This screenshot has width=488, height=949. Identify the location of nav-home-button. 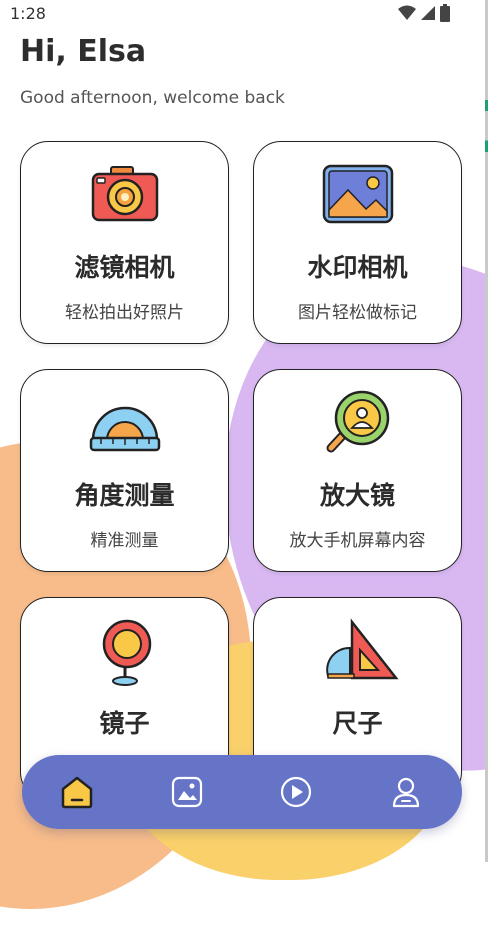
(77, 792).